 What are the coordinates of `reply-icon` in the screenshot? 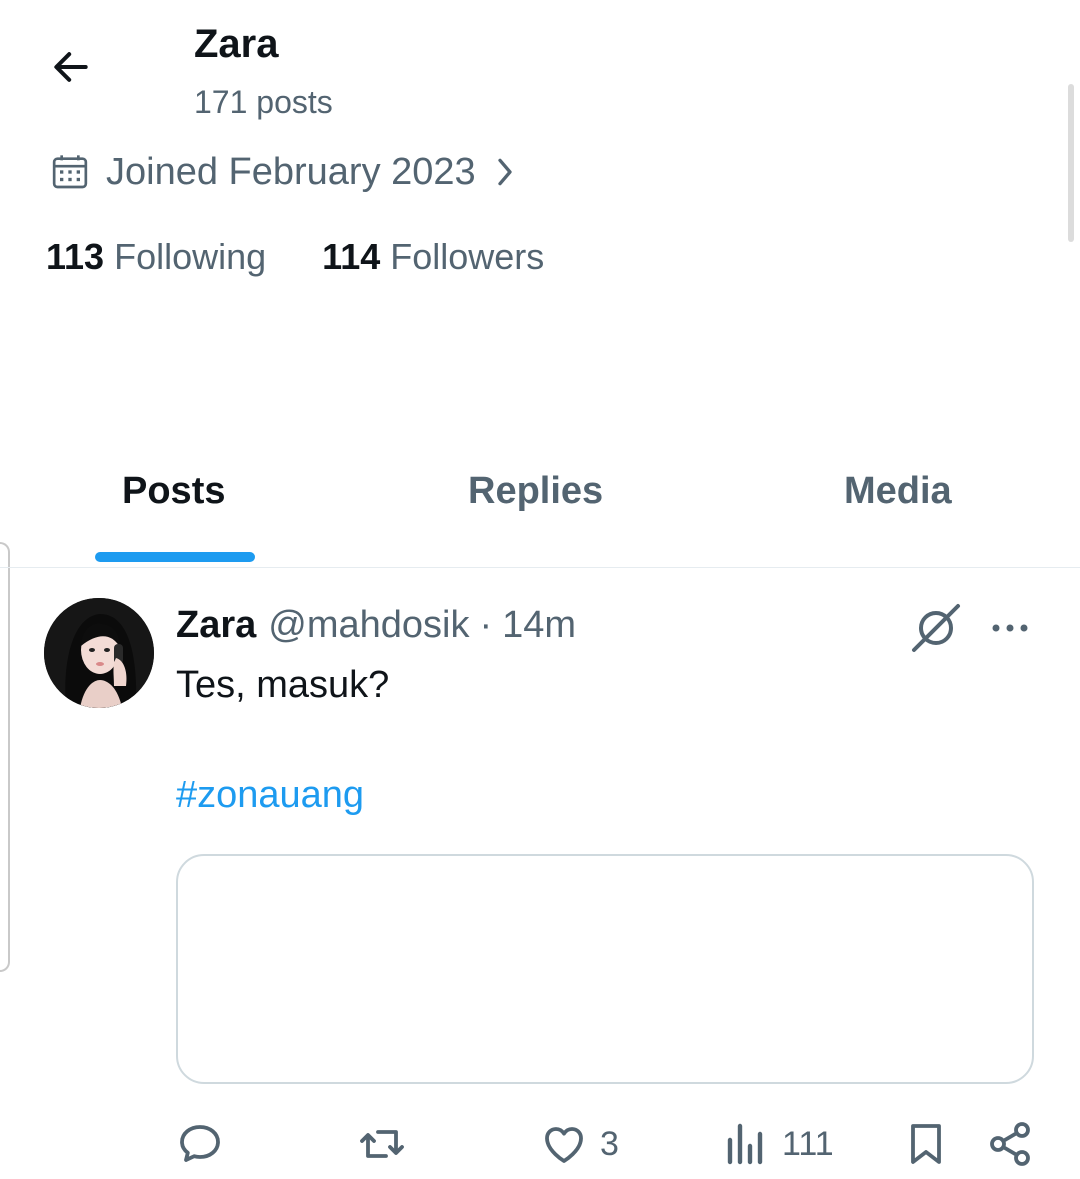 It's located at (200, 1143).